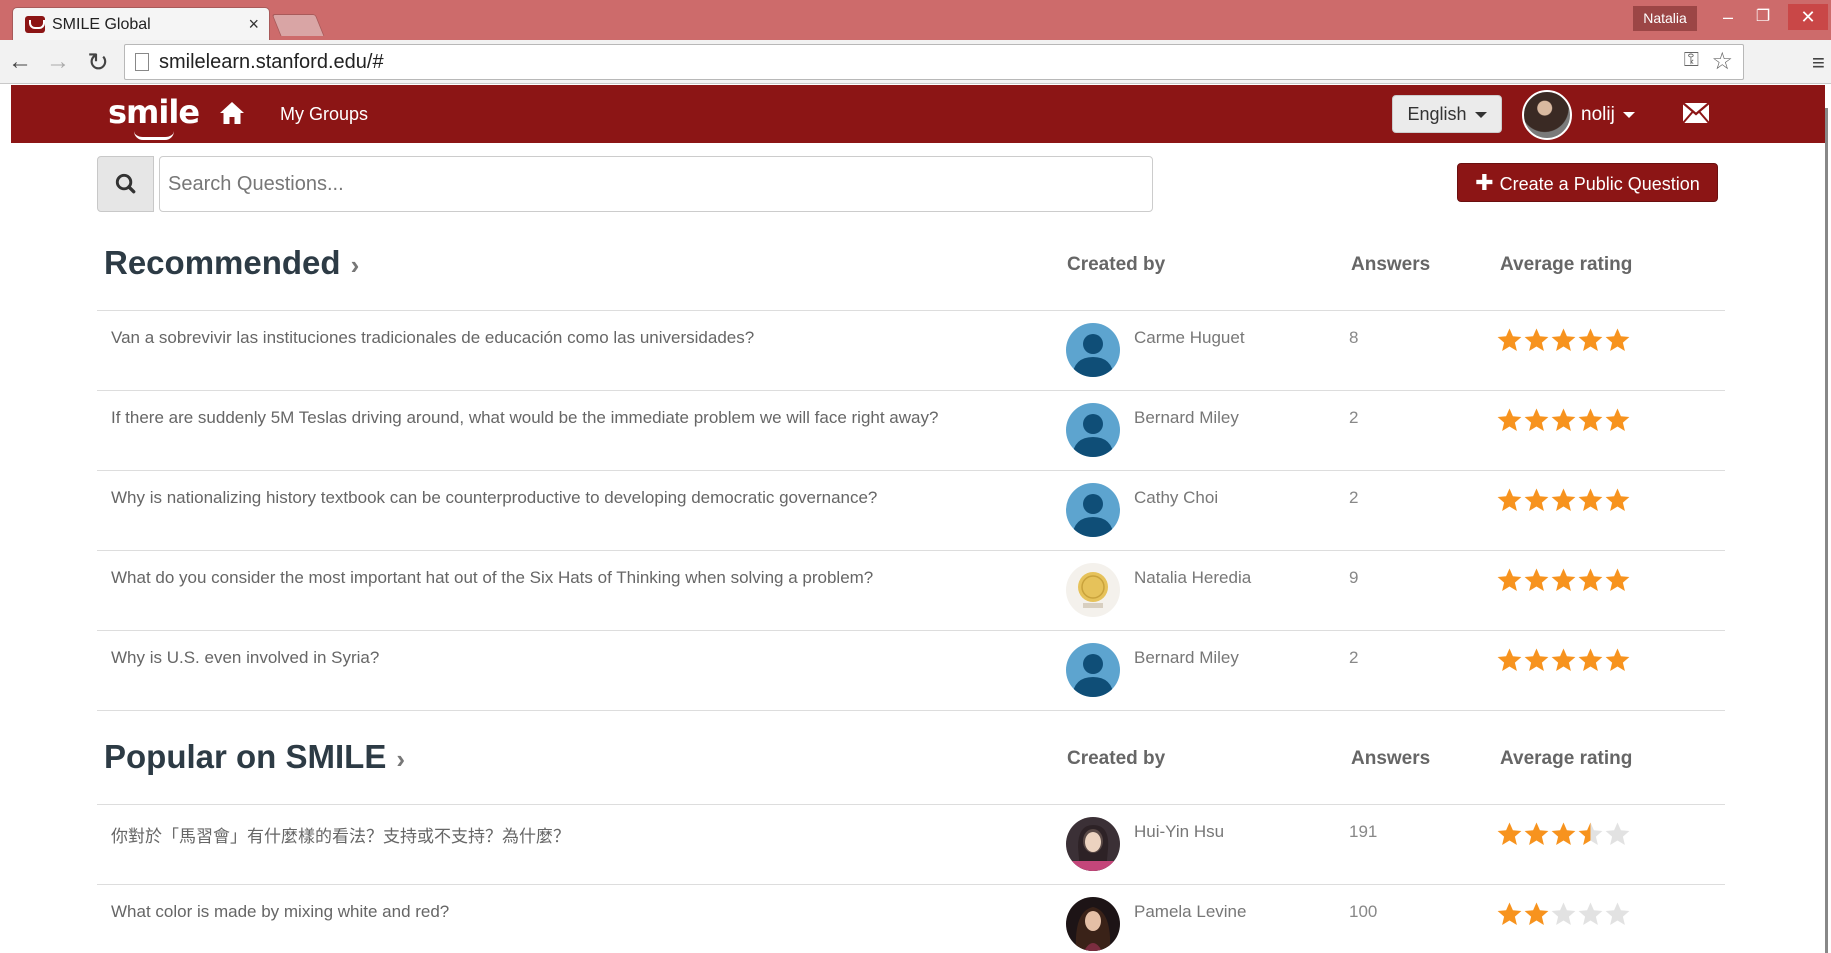 Image resolution: width=1831 pixels, height=953 pixels. I want to click on maximize-icon: ❐, so click(1763, 17).